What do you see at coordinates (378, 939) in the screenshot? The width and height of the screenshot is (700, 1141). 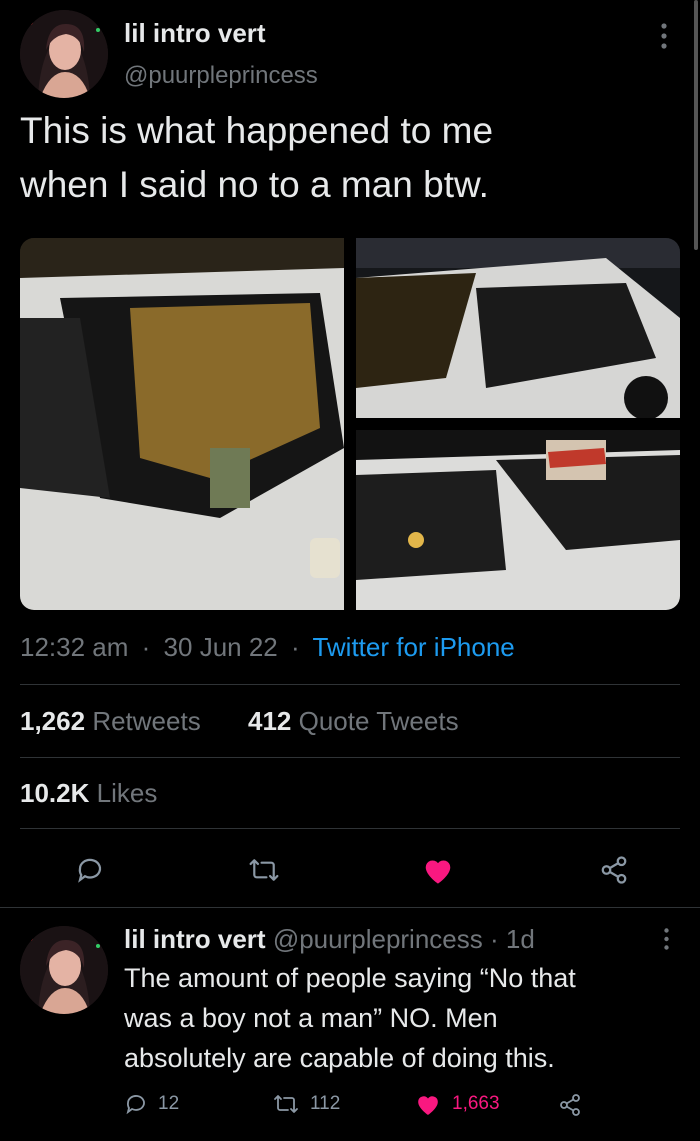 I see `reply-author-handle: @puurpleprincess` at bounding box center [378, 939].